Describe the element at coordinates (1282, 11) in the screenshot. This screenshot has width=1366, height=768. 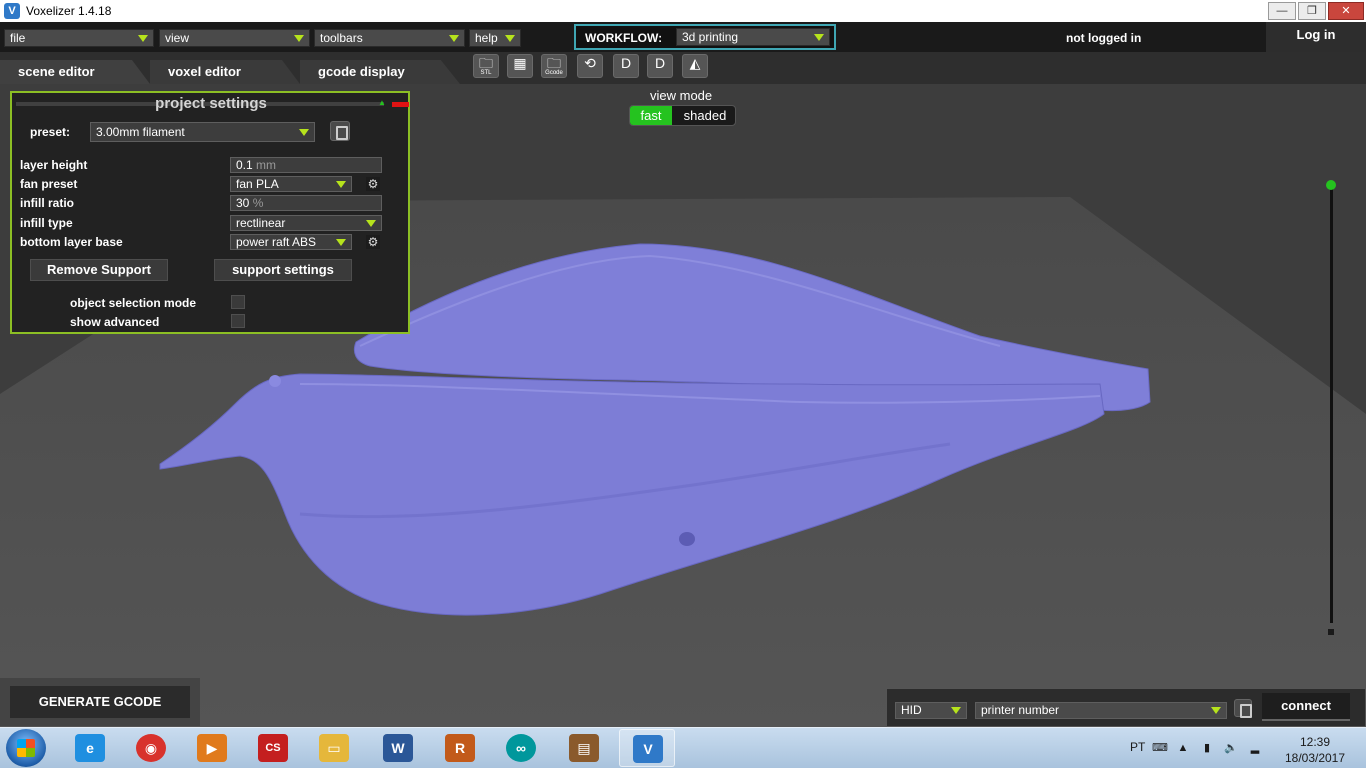
I see `minimize-button: —` at that location.